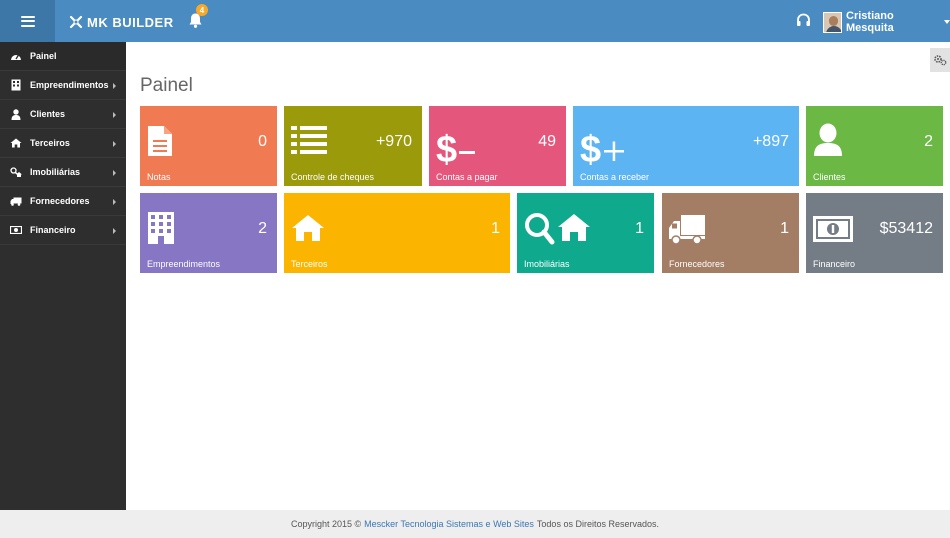  What do you see at coordinates (309, 264) in the screenshot?
I see `tile-label: Terceiros` at bounding box center [309, 264].